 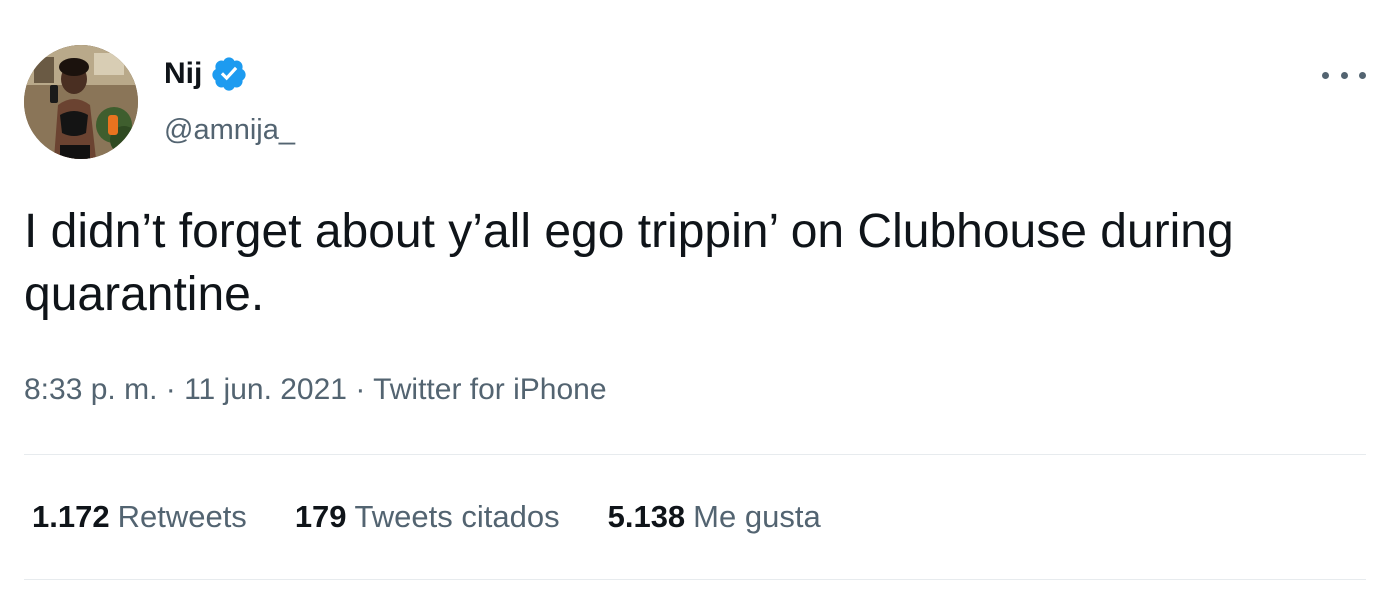 I want to click on verified-badge-icon, so click(x=229, y=74).